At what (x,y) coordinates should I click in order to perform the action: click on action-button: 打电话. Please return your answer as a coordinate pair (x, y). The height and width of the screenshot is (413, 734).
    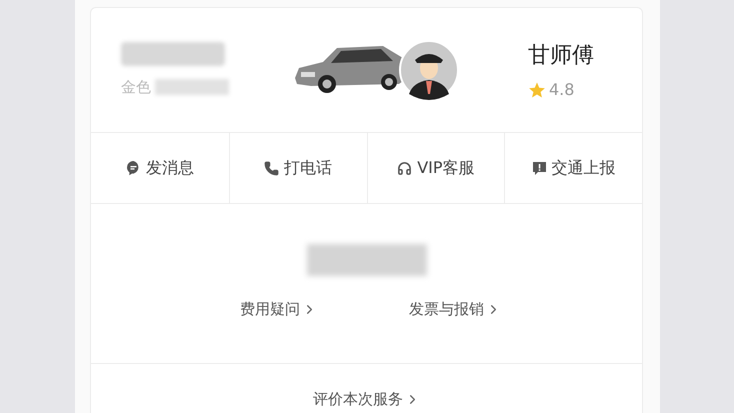
    Looking at the image, I should click on (297, 168).